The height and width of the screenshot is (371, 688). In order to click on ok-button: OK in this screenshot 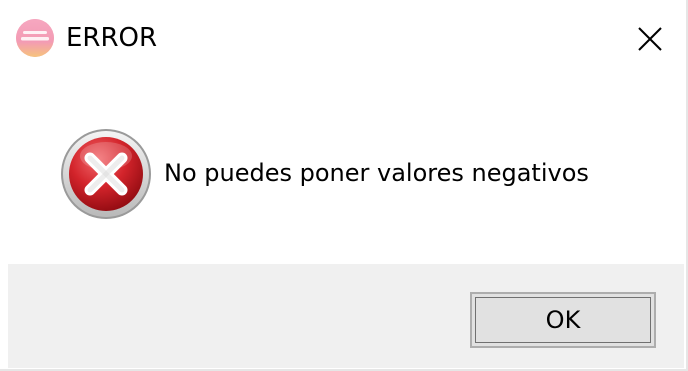, I will do `click(563, 320)`.